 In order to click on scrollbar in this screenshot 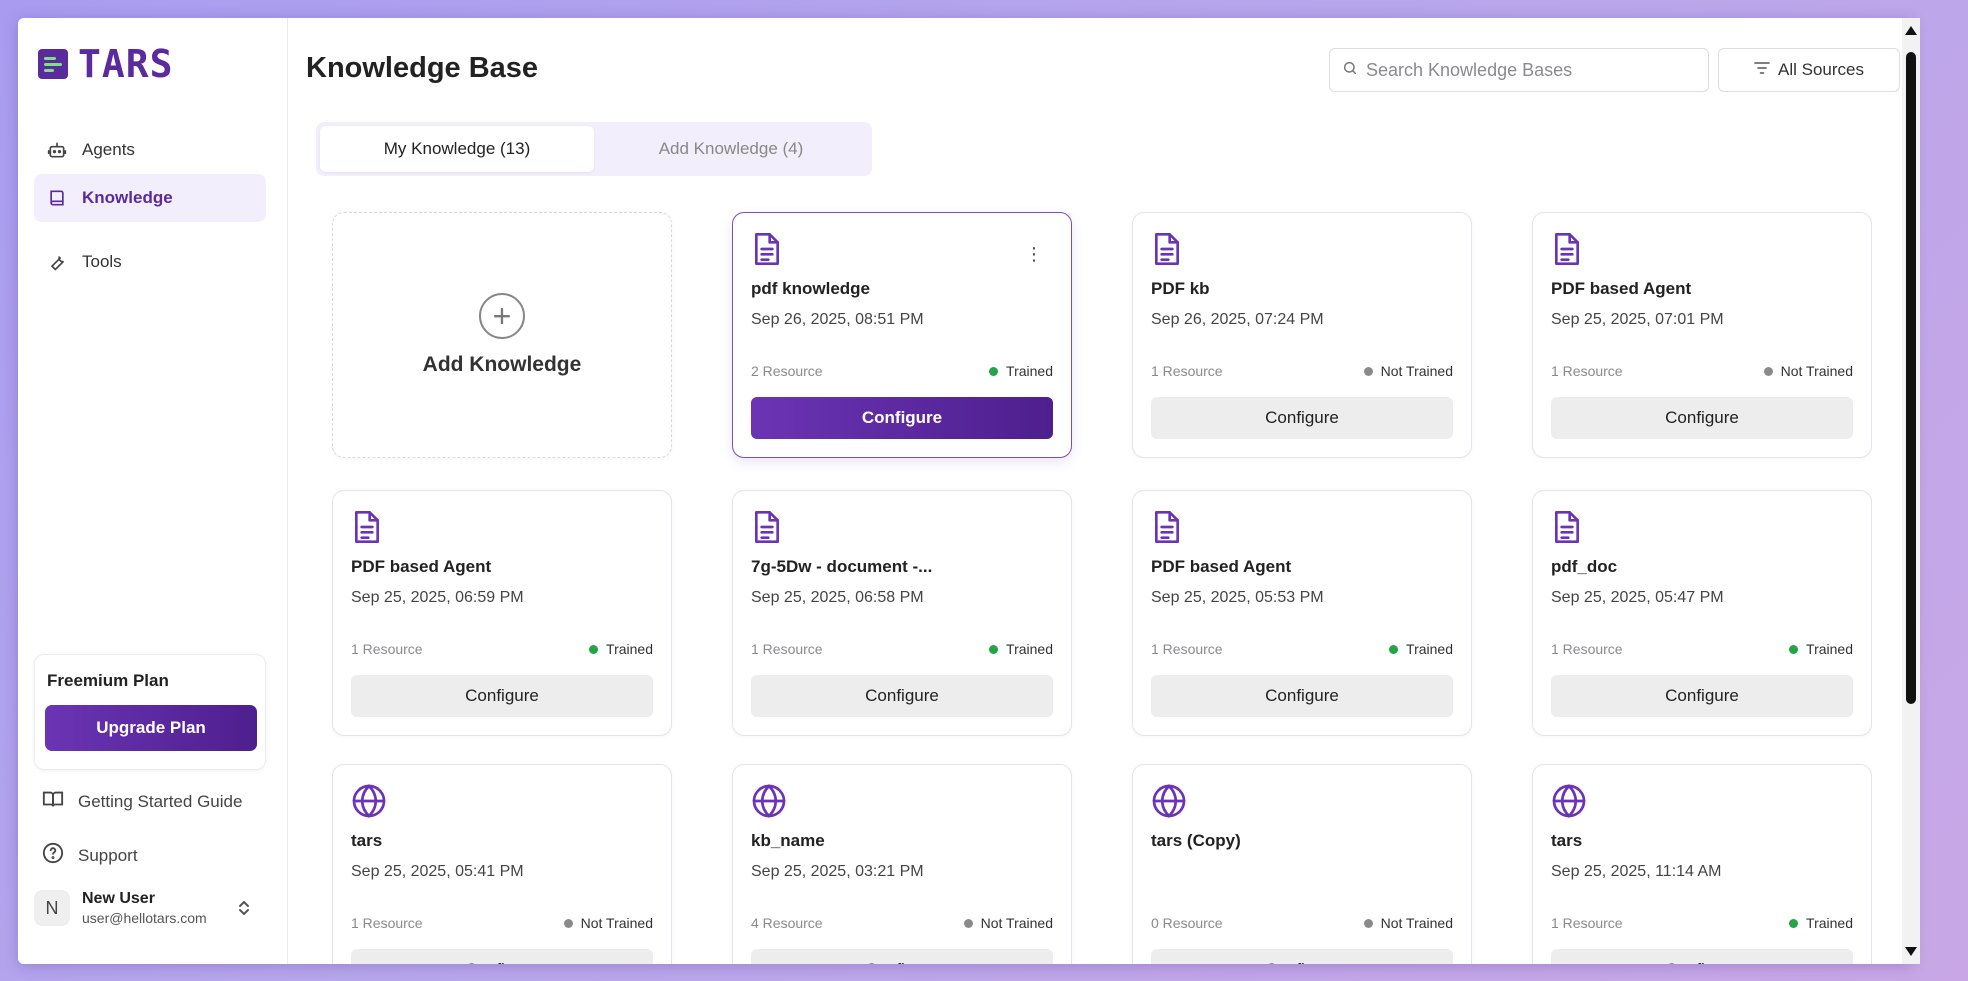, I will do `click(1911, 491)`.